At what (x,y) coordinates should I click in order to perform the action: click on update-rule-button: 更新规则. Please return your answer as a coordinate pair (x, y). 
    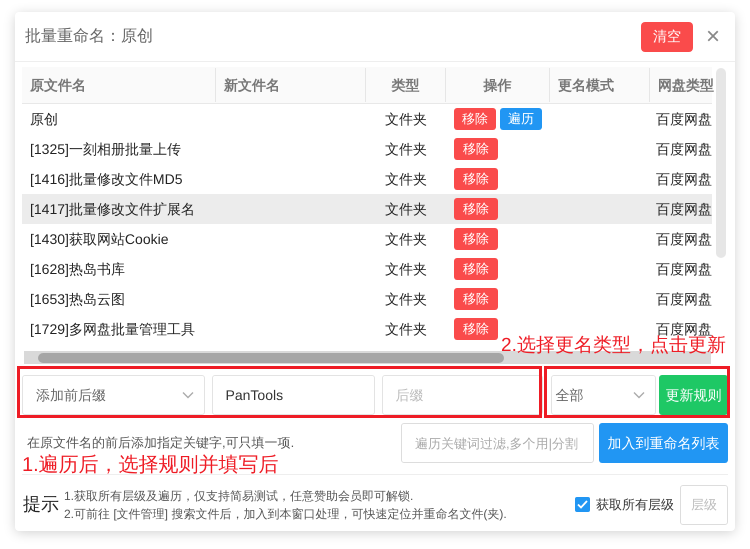
    Looking at the image, I should click on (693, 395).